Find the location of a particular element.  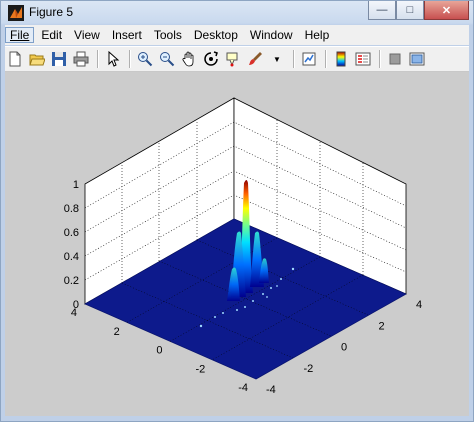

z-tick-label: 0.6 is located at coordinates (71, 233).